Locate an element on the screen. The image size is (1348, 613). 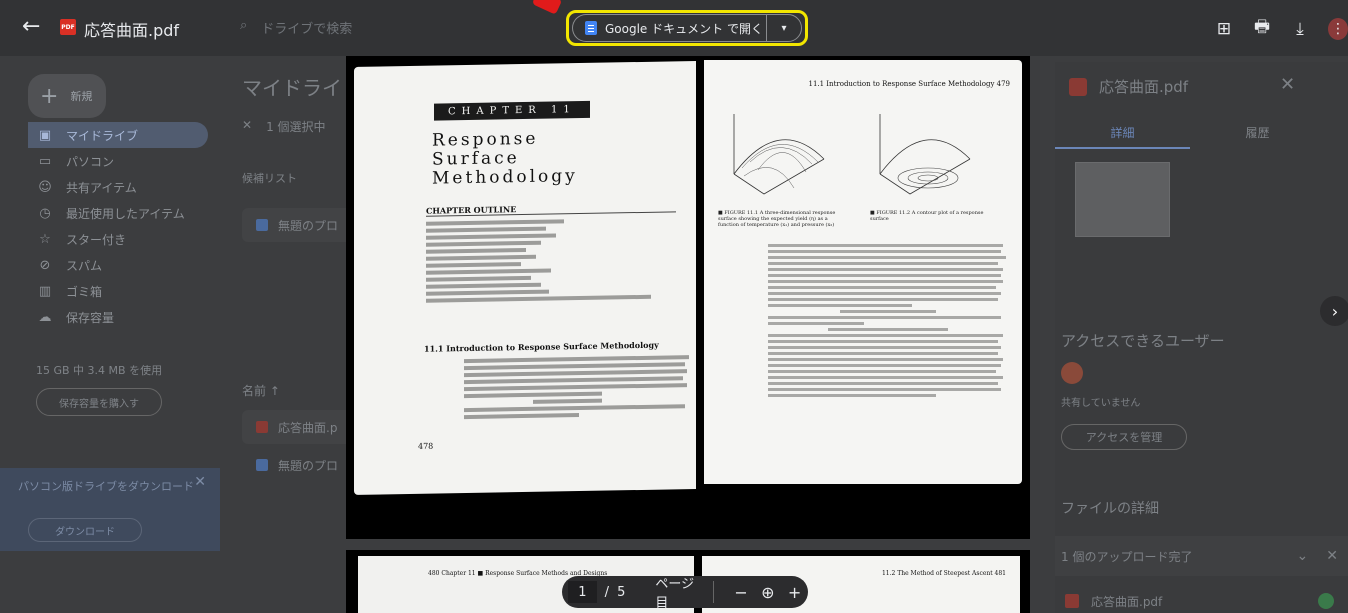
tab-details: 詳細 is located at coordinates (1122, 136).